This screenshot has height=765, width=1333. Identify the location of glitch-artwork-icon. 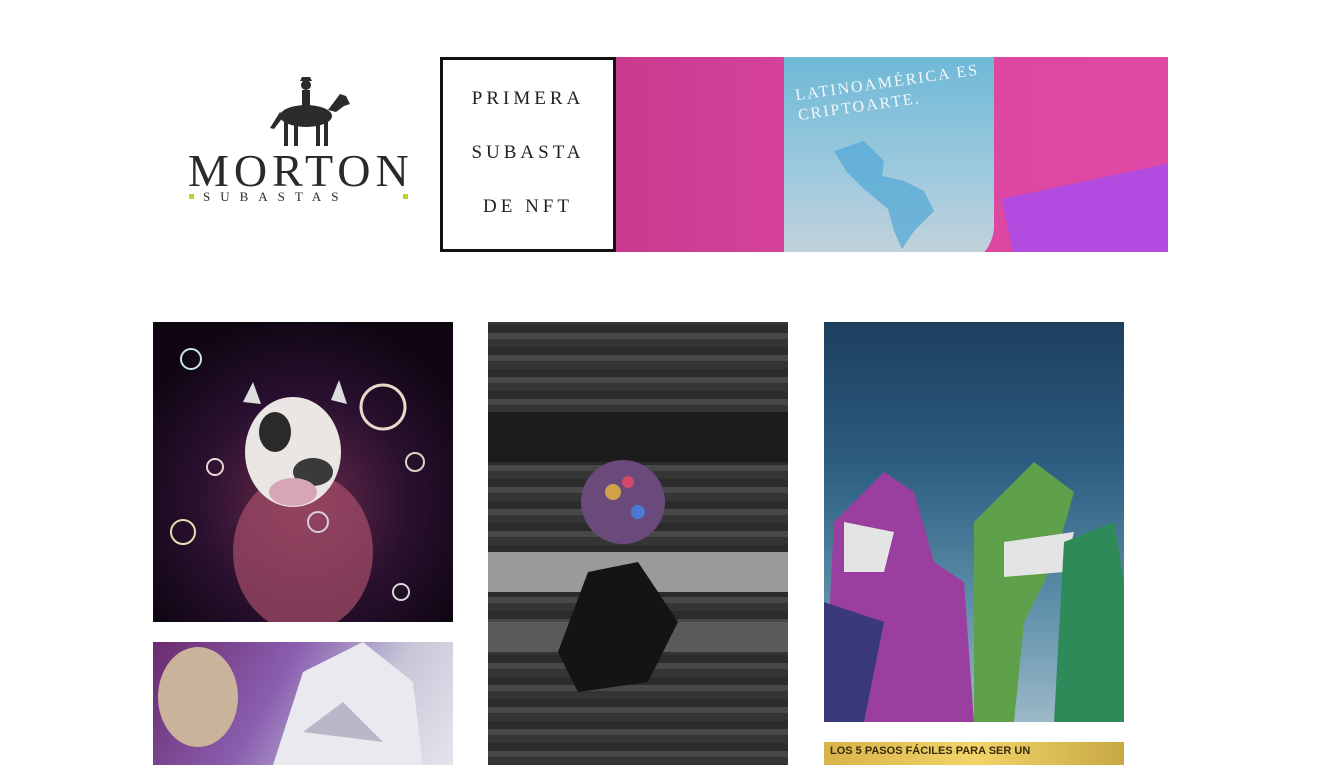
(638, 543).